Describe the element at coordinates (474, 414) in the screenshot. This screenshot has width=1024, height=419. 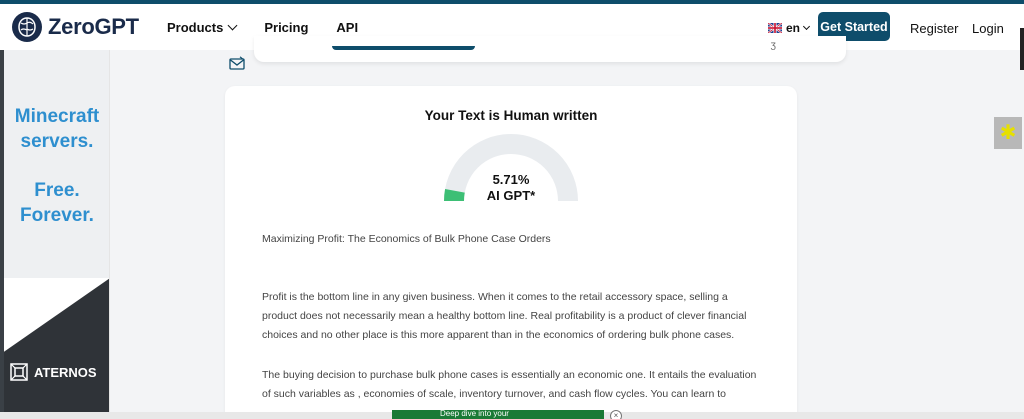
I see `bottom-ad-text: Deep dive into your` at that location.